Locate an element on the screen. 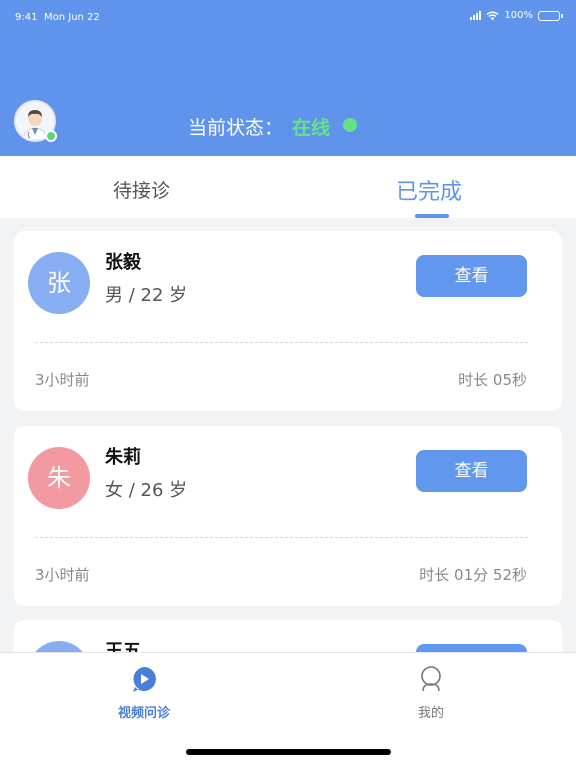 The height and width of the screenshot is (768, 576). call-duration: 时长 01分 52秒 is located at coordinates (473, 575).